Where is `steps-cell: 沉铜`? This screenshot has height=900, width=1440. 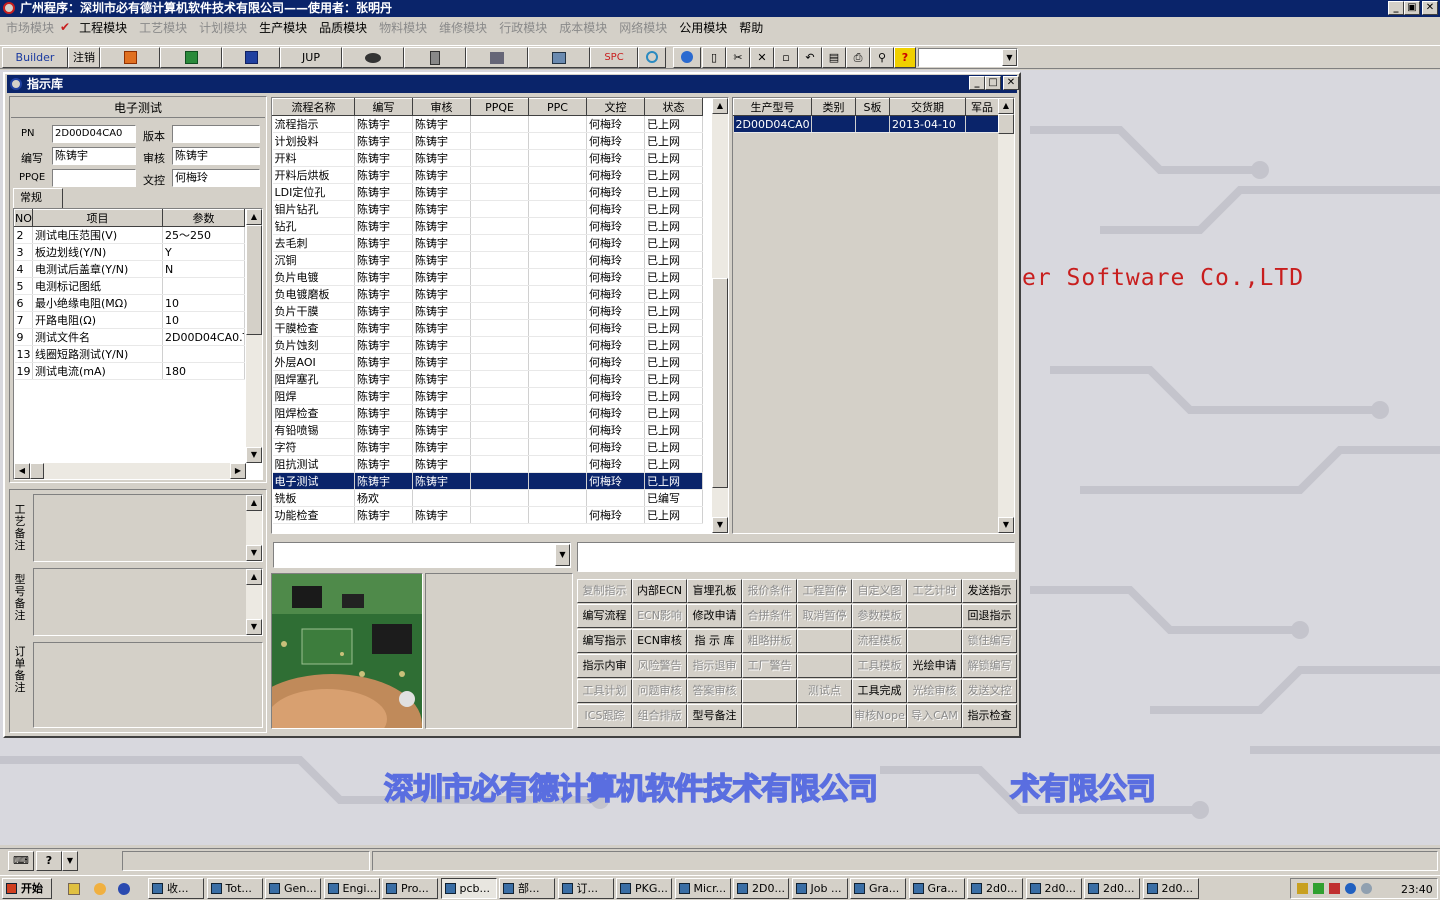
steps-cell: 沉铜 is located at coordinates (313, 260).